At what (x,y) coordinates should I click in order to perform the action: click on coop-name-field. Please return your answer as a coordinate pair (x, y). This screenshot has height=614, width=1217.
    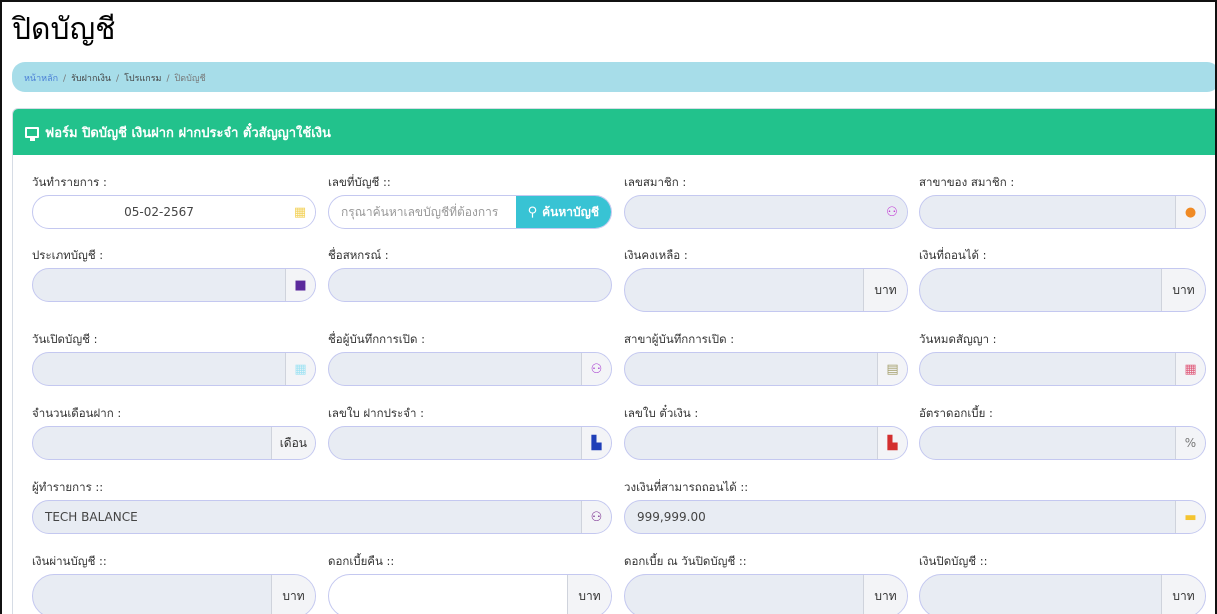
    Looking at the image, I should click on (470, 285).